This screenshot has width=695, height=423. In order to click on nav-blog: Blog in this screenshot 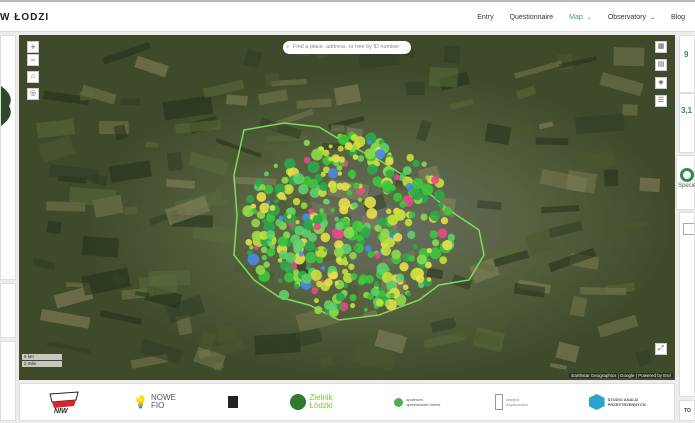, I will do `click(678, 17)`.